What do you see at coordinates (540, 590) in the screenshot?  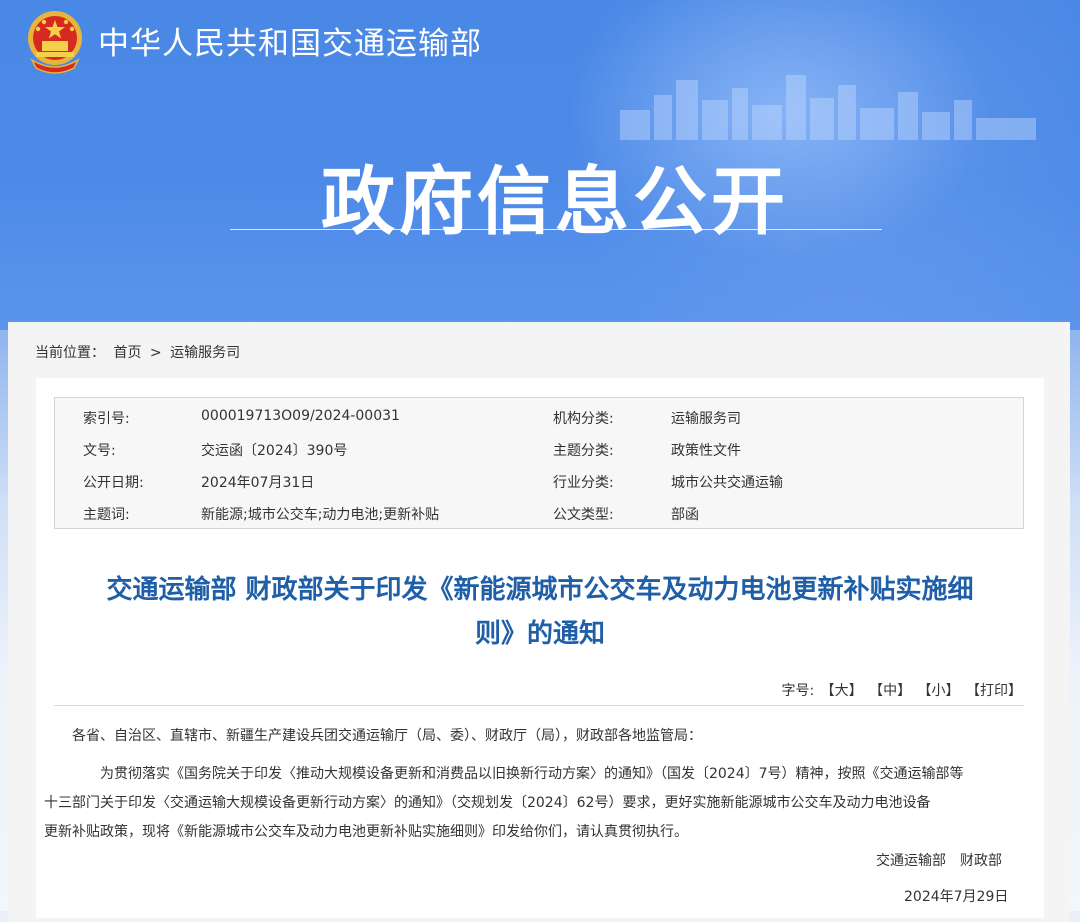 I see `article-title-line: 交通运输部 财政部关于印发《新能源城市公交车及动力电池更新补贴实施细` at bounding box center [540, 590].